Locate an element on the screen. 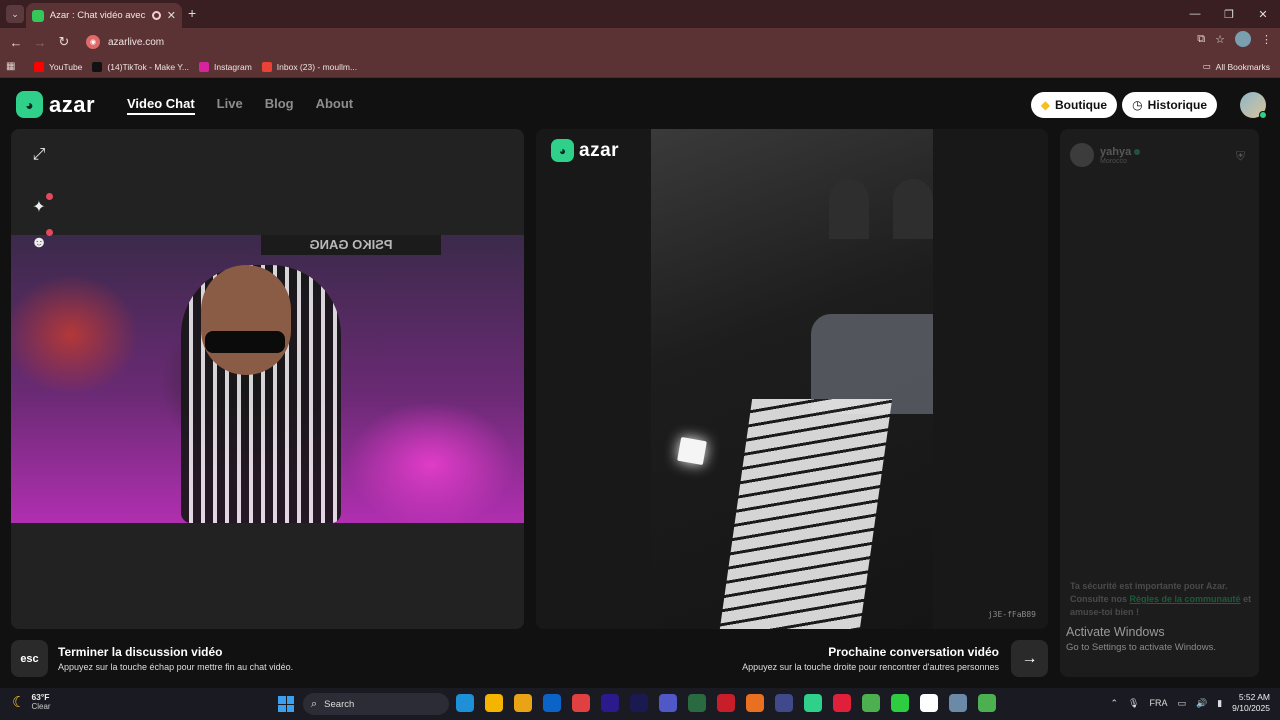  shield-icon: ⛨ is located at coordinates (1240, 156).